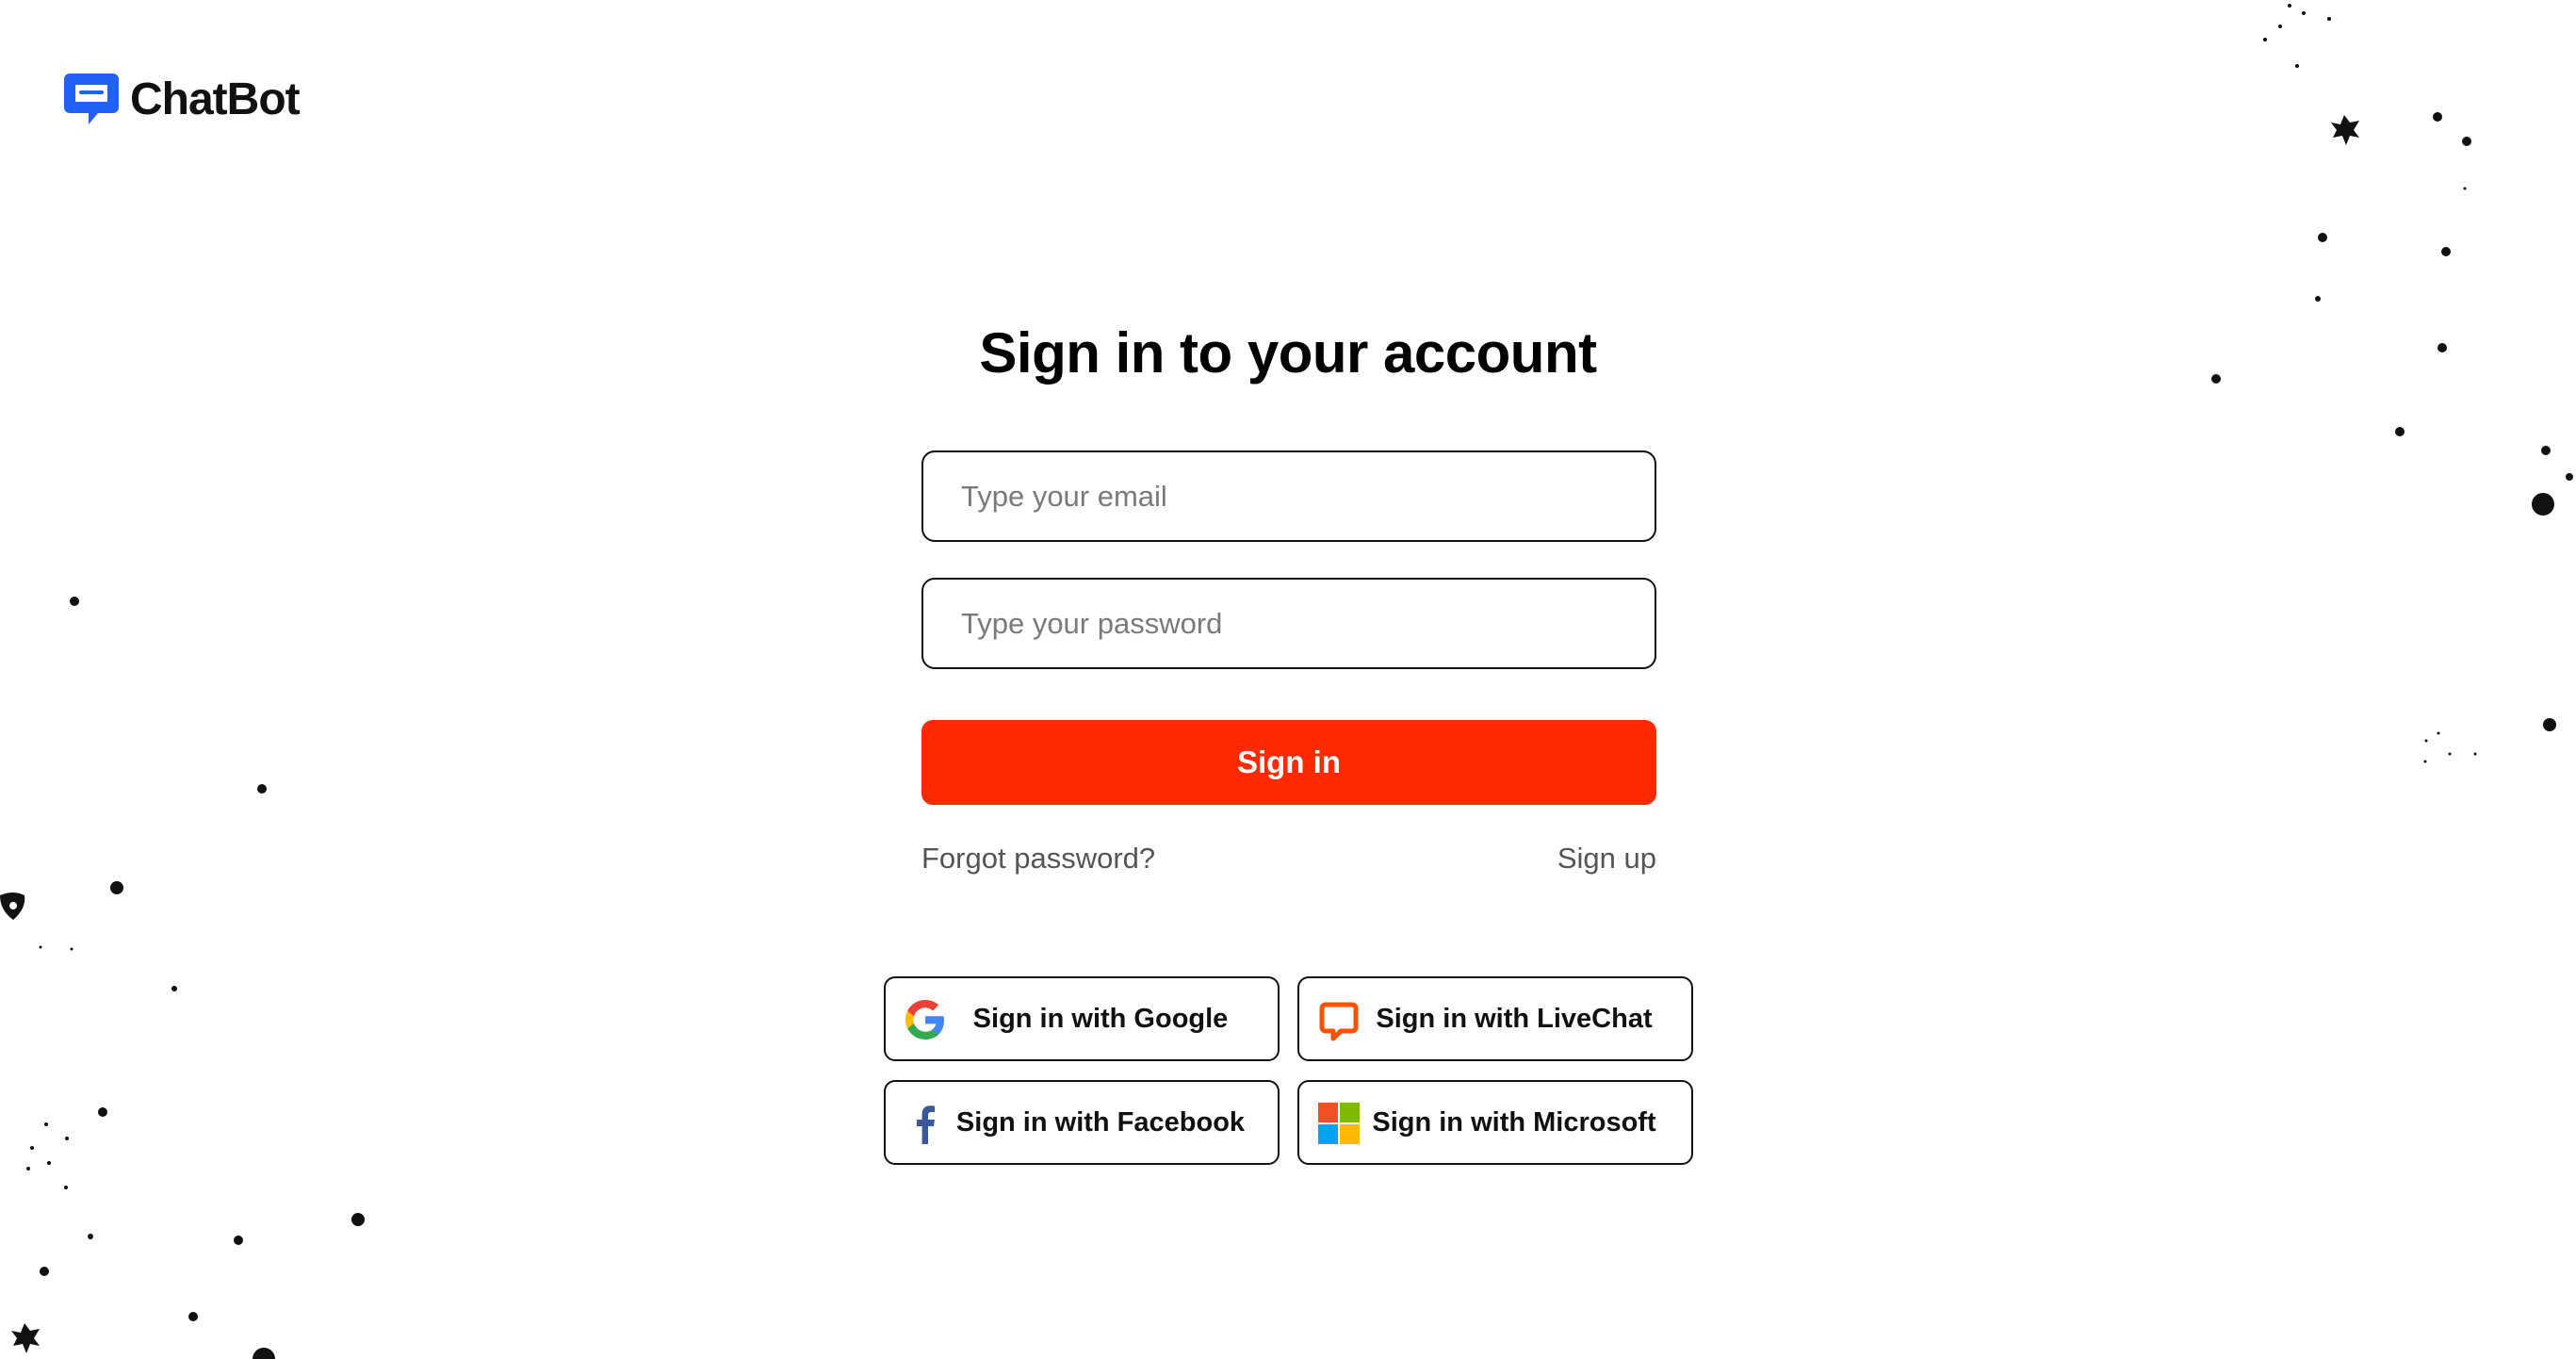  I want to click on email-input, so click(1288, 496).